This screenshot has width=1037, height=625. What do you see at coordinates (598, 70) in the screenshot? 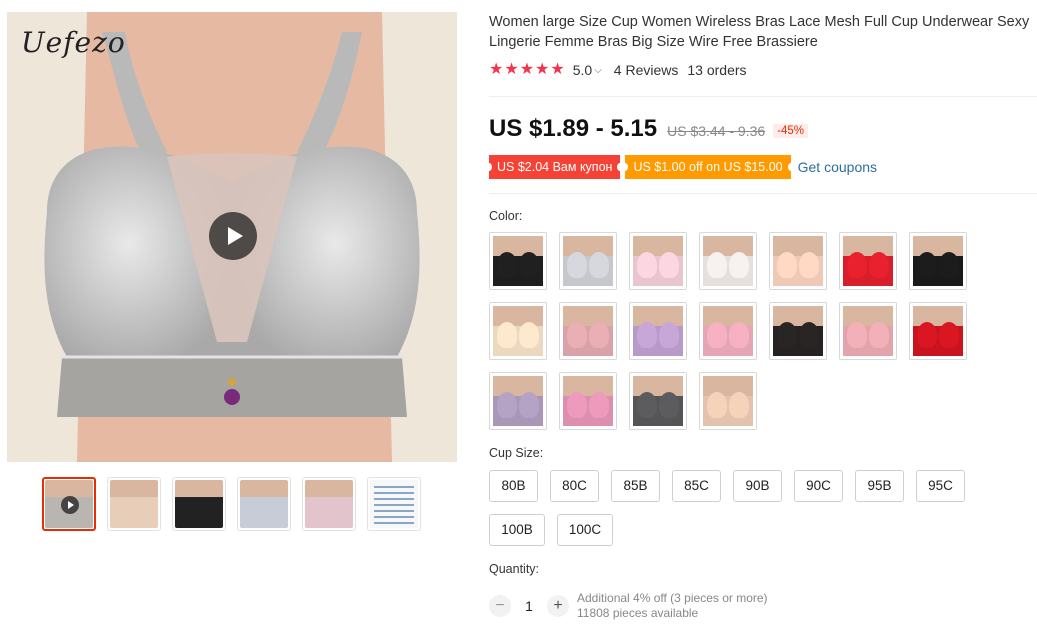
I see `chevron-down-icon: ⌵` at bounding box center [598, 70].